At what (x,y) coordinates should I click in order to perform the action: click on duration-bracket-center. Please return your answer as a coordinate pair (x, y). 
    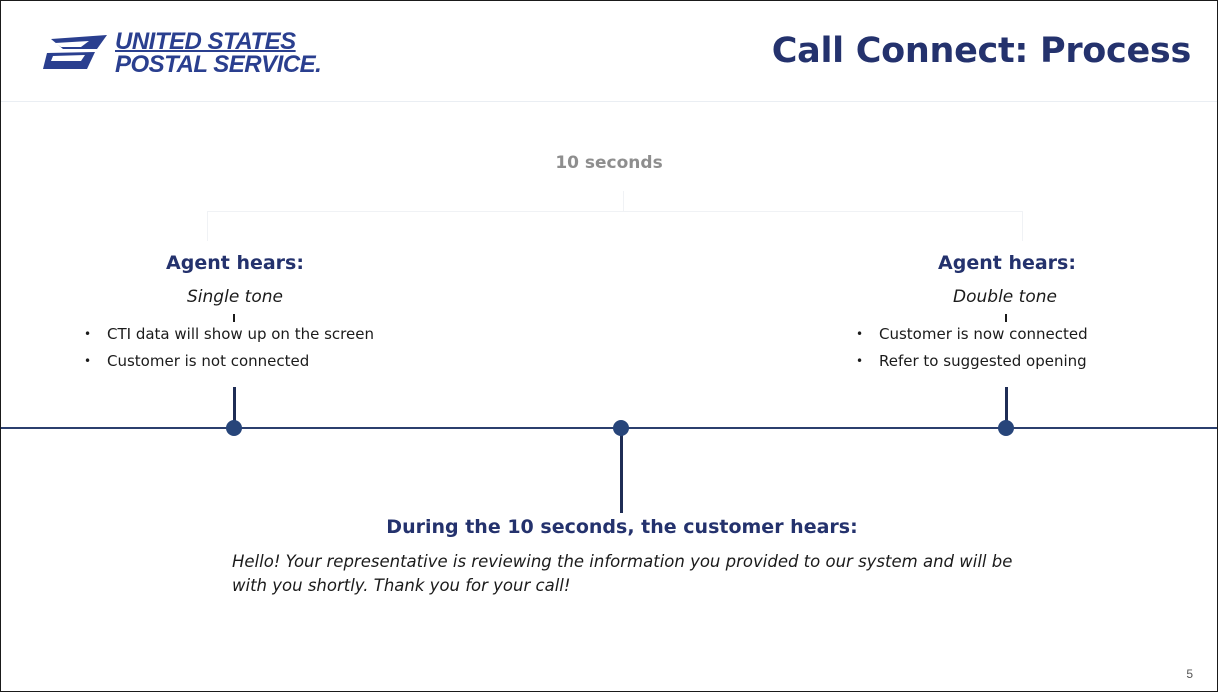
    Looking at the image, I should click on (623, 201).